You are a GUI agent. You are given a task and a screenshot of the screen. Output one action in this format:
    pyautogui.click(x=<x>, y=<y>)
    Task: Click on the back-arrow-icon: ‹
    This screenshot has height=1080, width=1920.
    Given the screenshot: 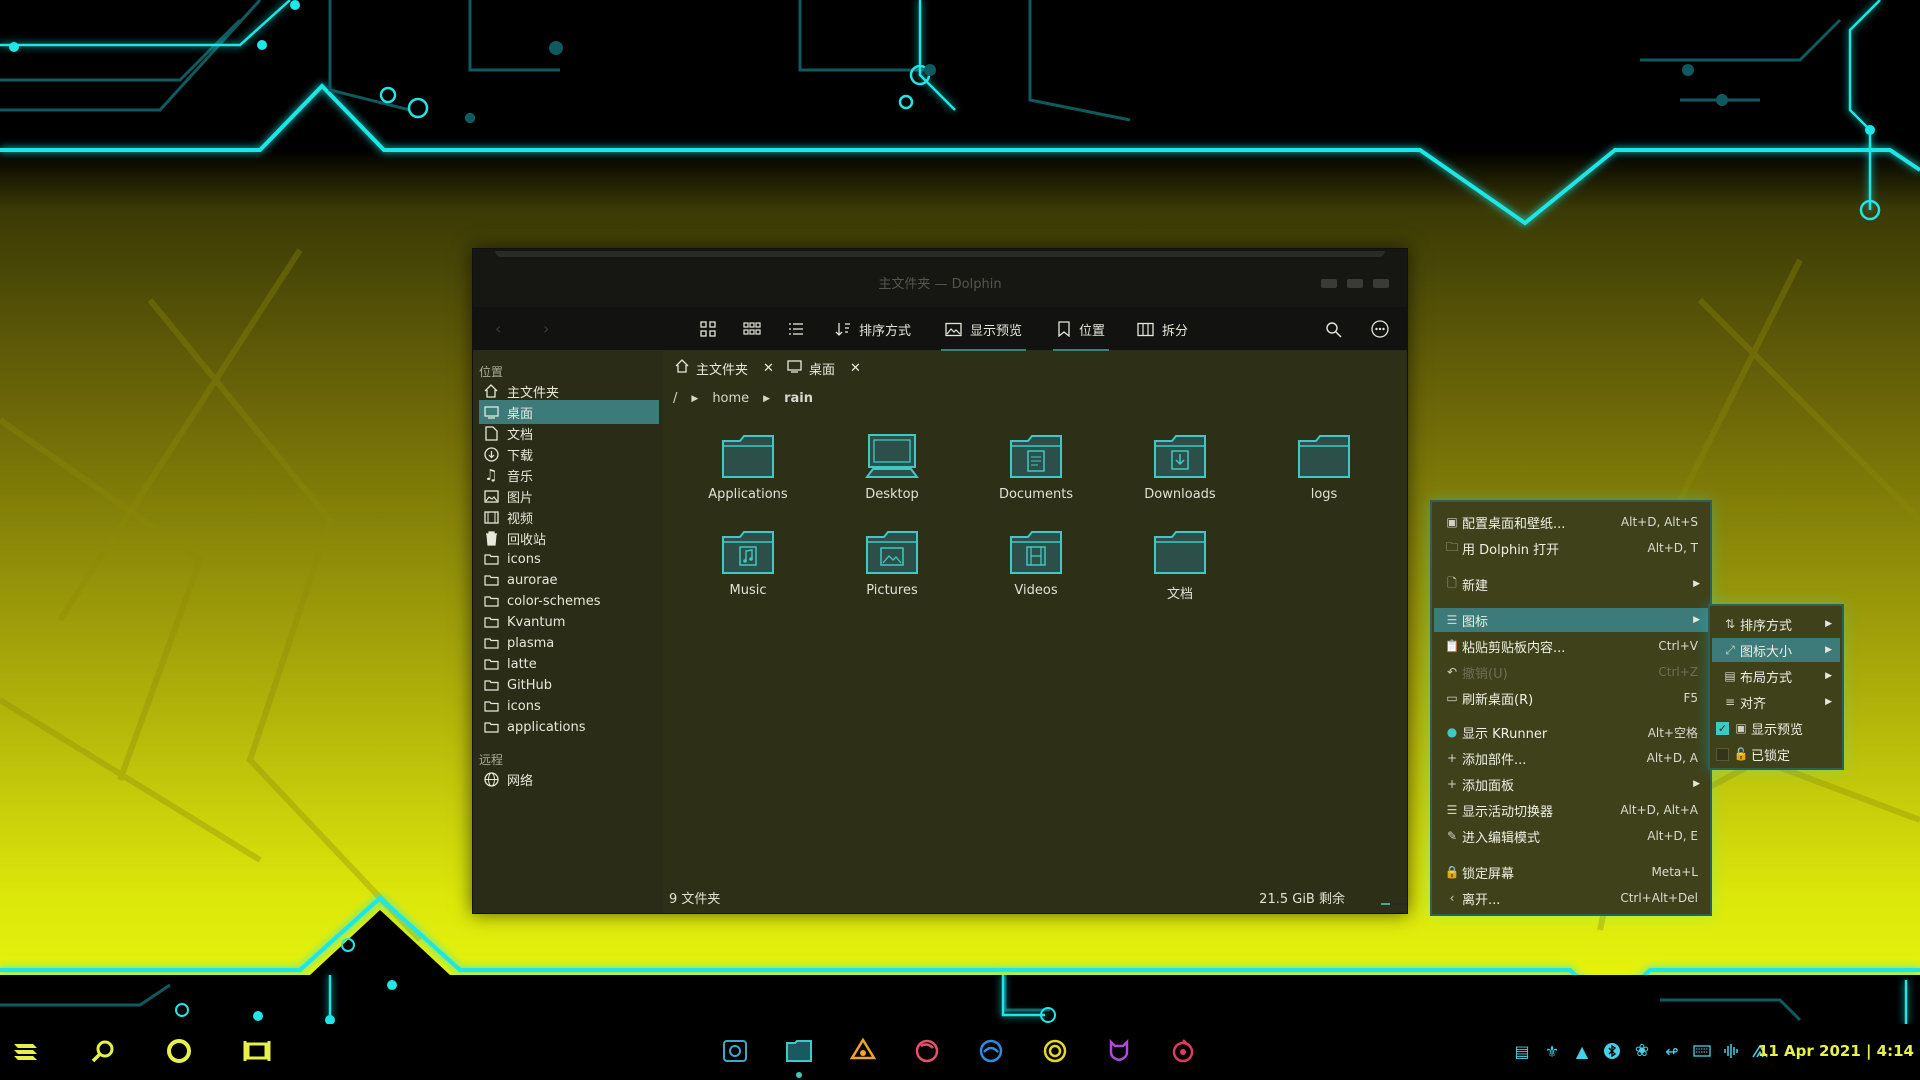 What is the action you would take?
    pyautogui.click(x=498, y=328)
    